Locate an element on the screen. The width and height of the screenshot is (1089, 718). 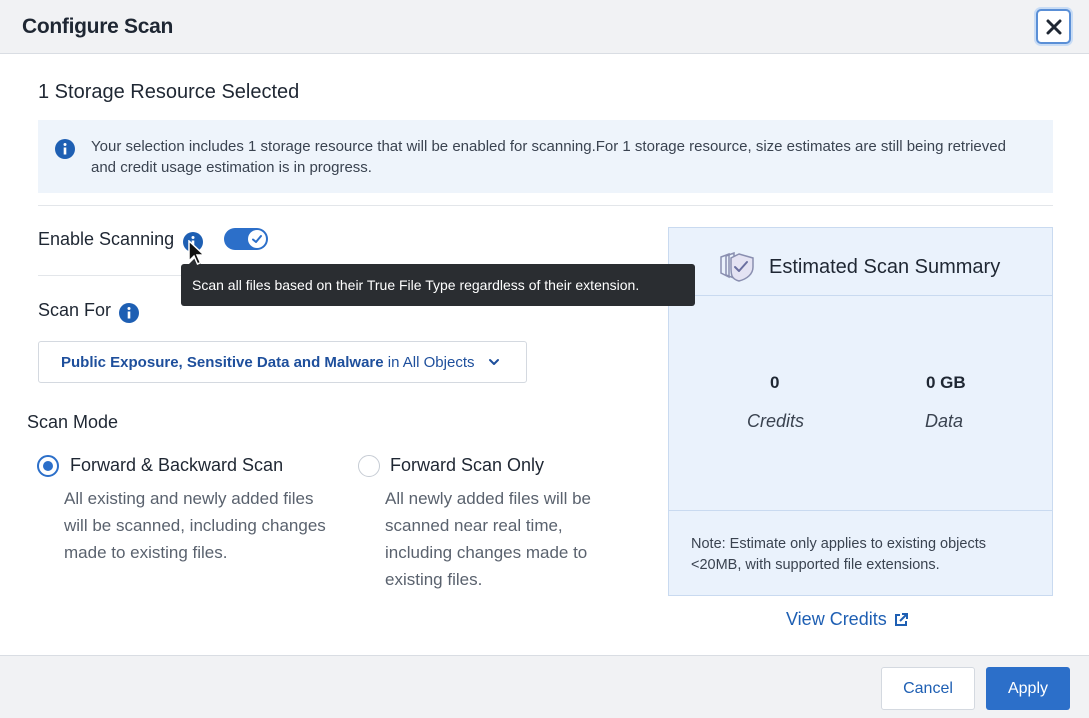
mouse-cursor-icon is located at coordinates (197, 252).